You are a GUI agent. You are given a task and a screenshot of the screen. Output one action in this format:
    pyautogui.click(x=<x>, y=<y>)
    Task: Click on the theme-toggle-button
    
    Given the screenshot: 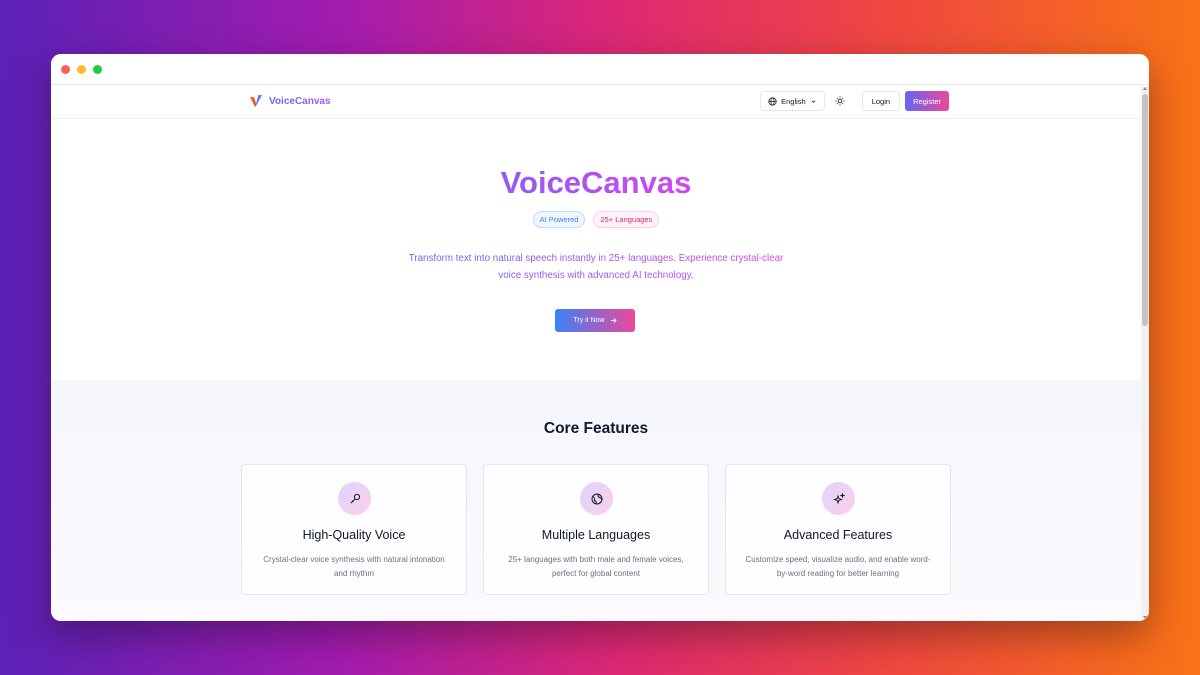 What is the action you would take?
    pyautogui.click(x=840, y=101)
    